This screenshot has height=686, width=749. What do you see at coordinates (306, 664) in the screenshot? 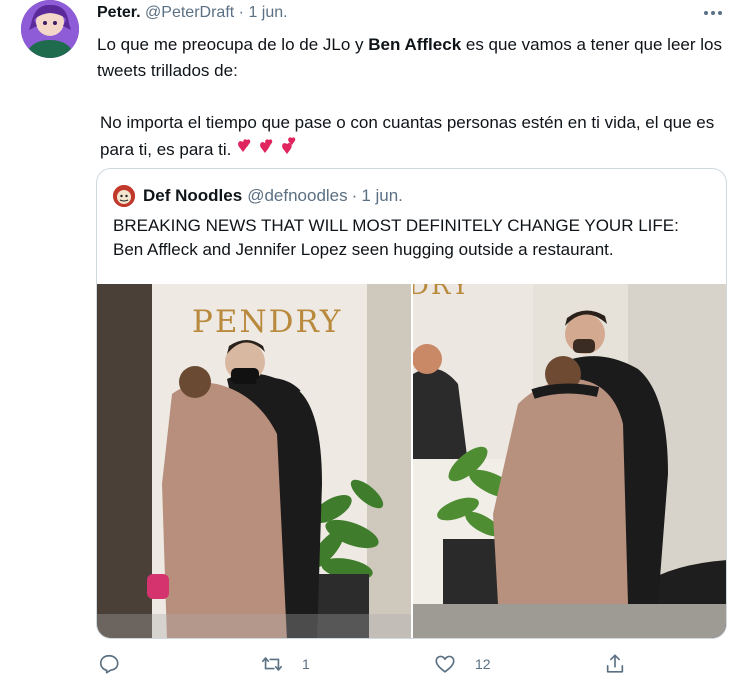
I see `retweet-count: 1` at bounding box center [306, 664].